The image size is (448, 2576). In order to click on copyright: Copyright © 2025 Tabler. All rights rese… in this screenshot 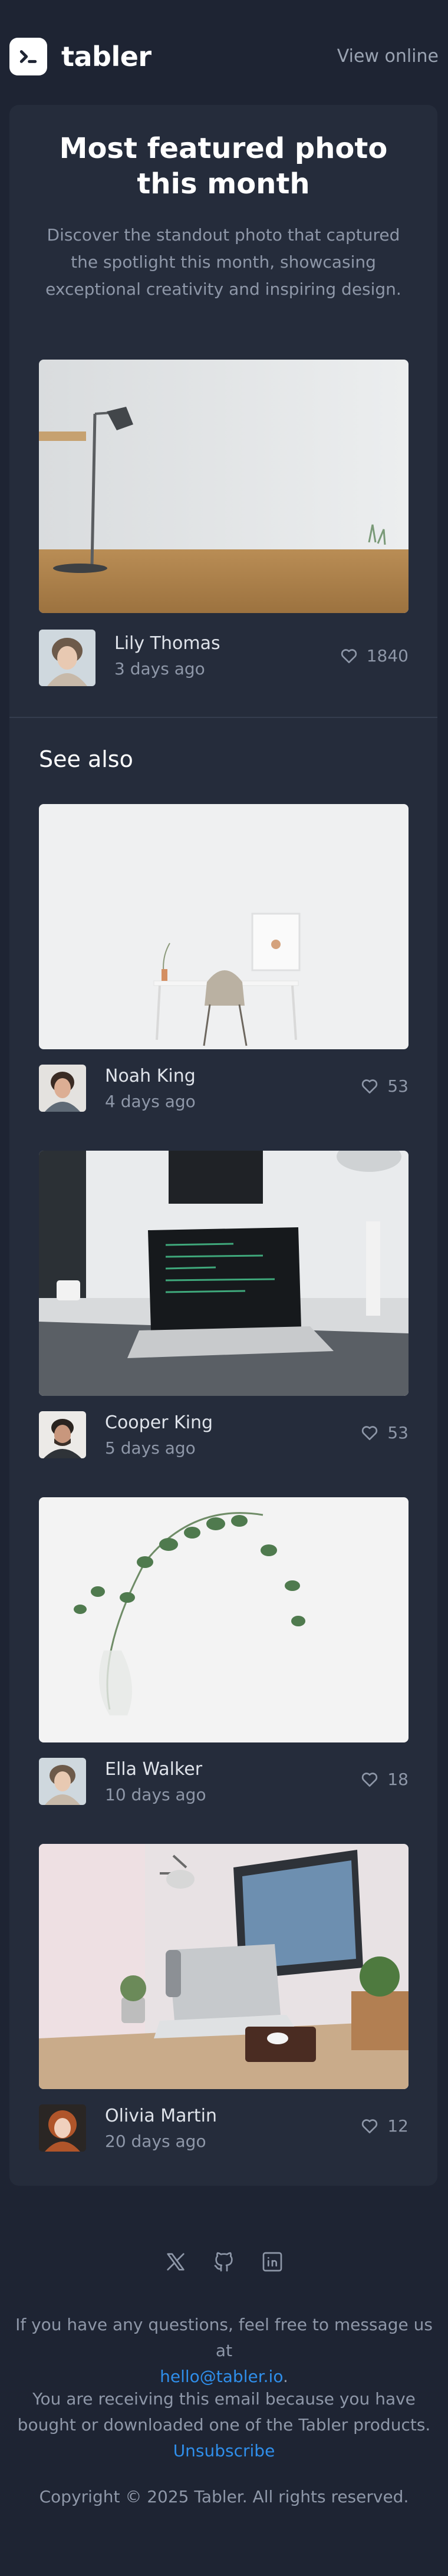, I will do `click(224, 2496)`.